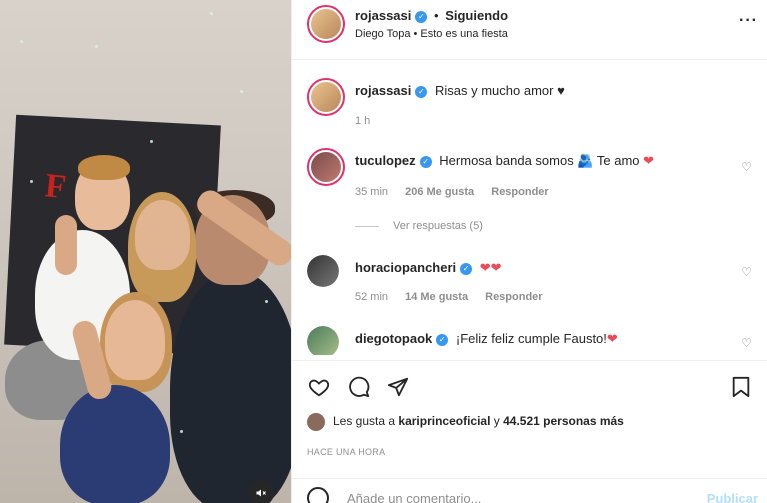  I want to click on liker-avatar, so click(316, 422).